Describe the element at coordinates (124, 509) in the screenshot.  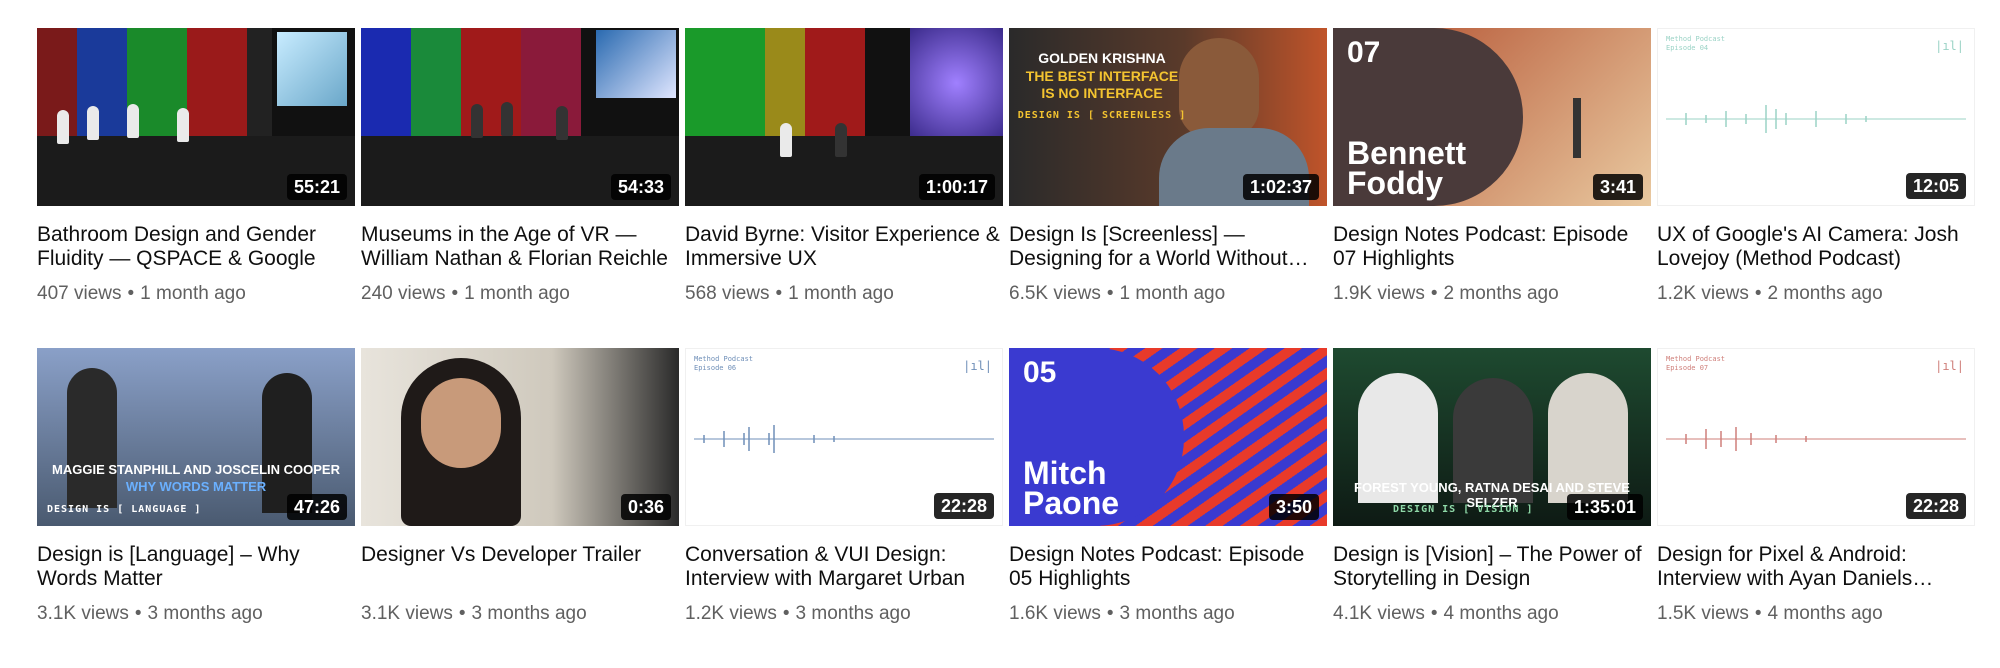
I see `thumbnail-caption: Design is [ Language ]` at that location.